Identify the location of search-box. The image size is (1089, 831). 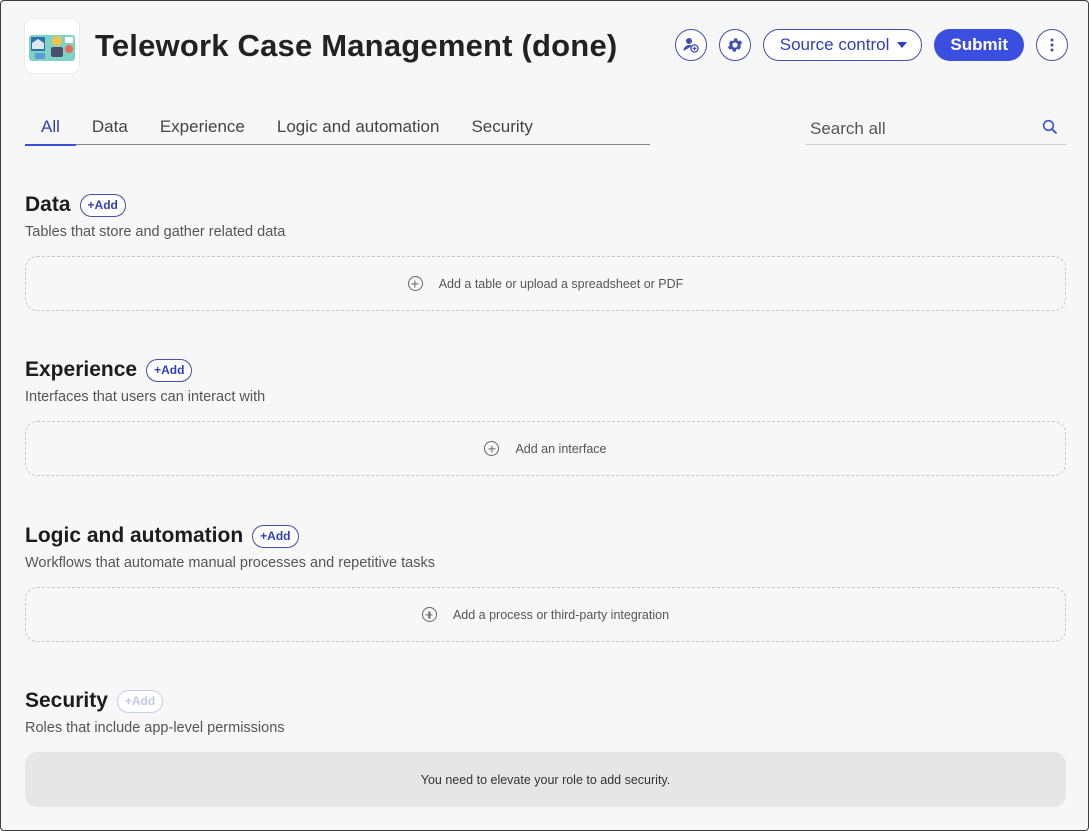
(936, 129).